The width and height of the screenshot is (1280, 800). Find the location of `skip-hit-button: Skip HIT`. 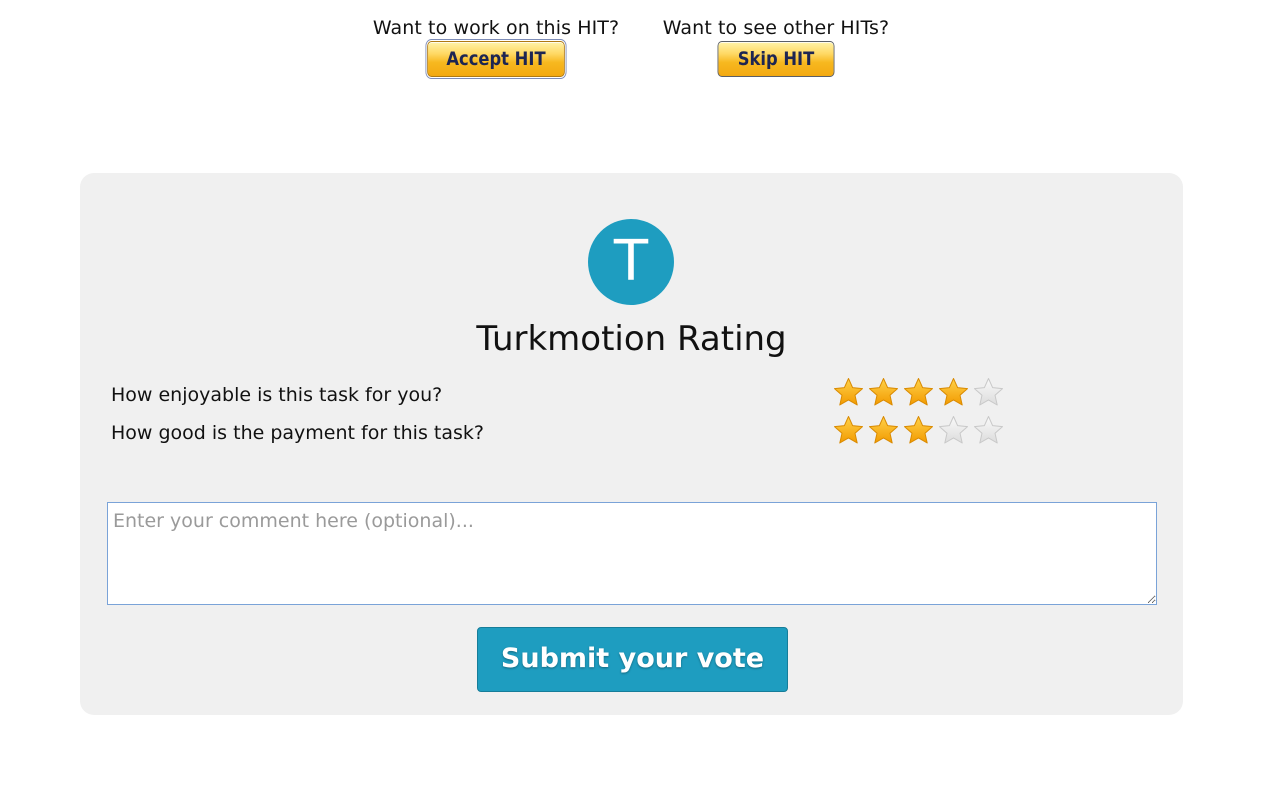

skip-hit-button: Skip HIT is located at coordinates (776, 59).